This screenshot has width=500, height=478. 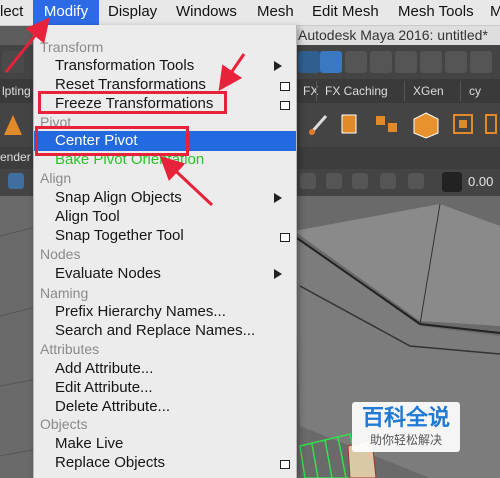 I want to click on watermark-title: 百科全说, so click(x=405, y=417).